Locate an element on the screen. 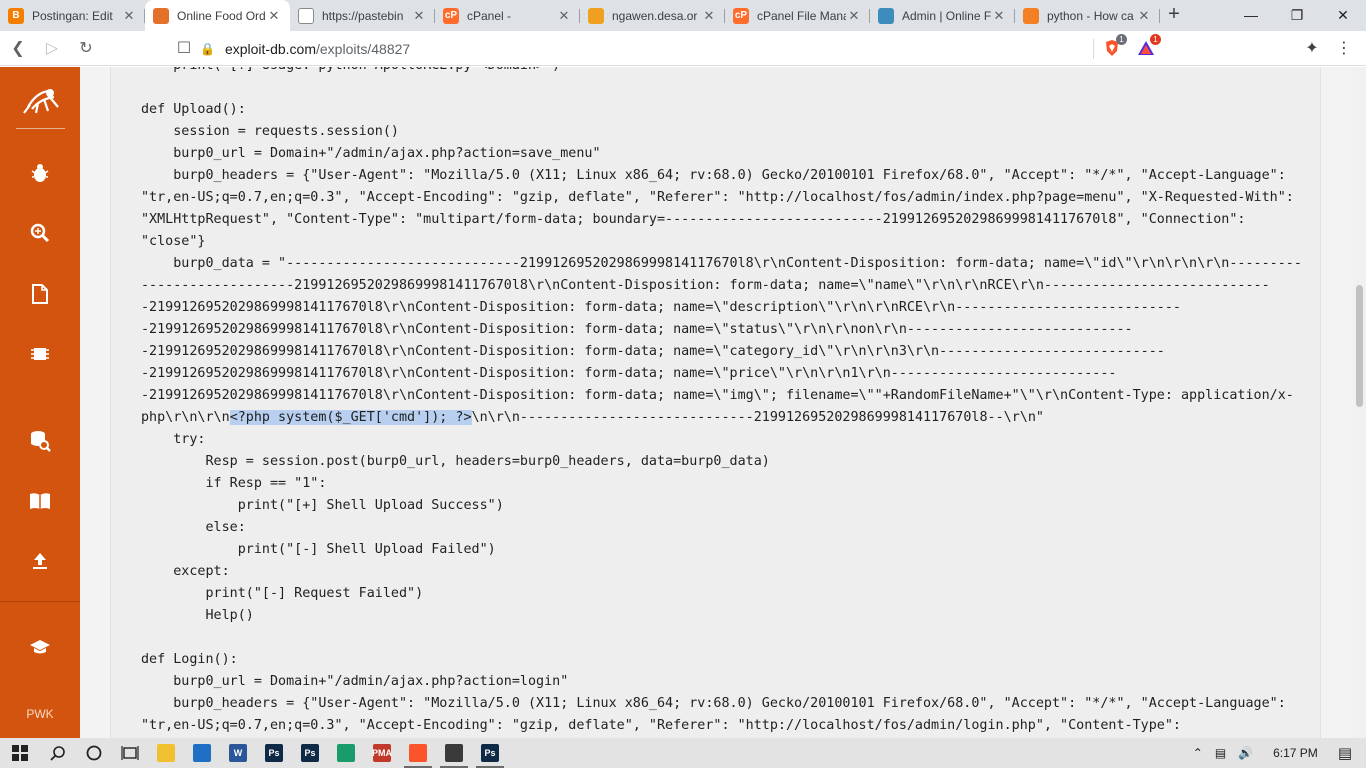  browser-tab: cP cPanel File Mana ✕ is located at coordinates (797, 15).